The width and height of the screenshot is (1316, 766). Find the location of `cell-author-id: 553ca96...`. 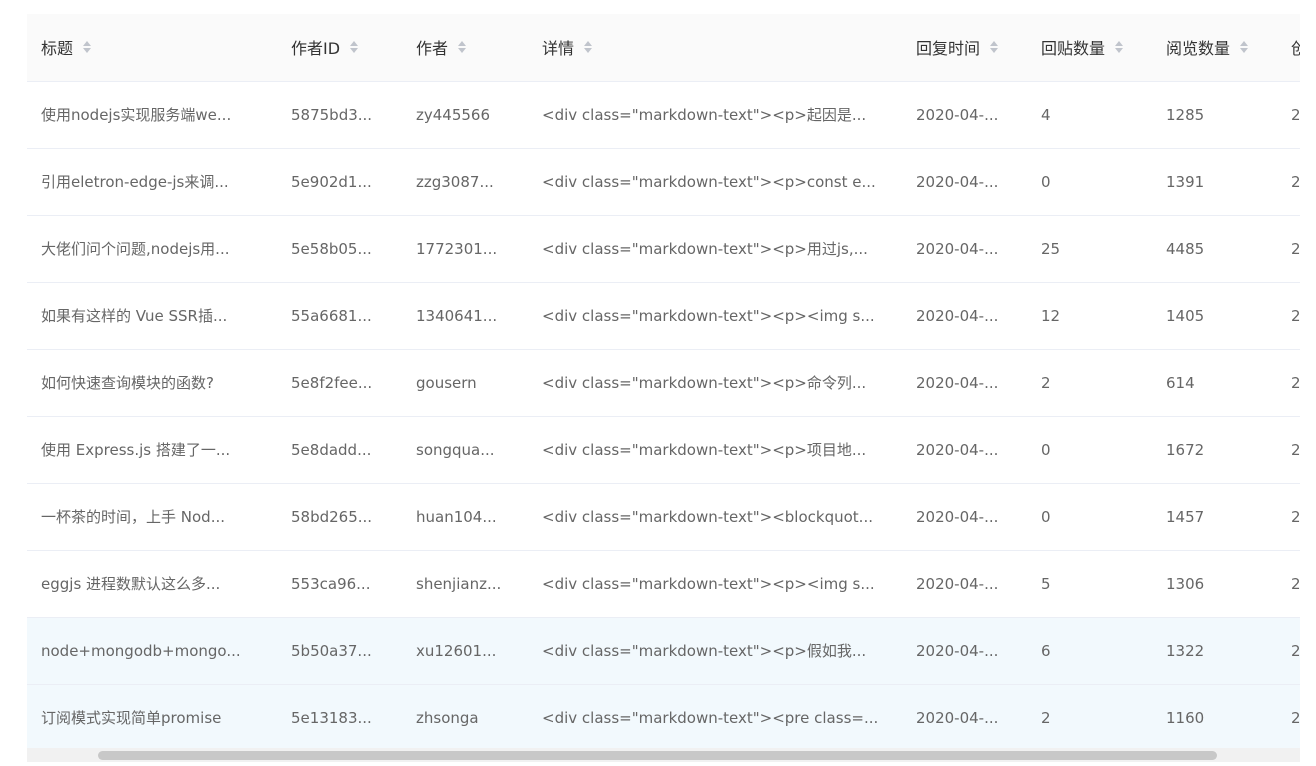

cell-author-id: 553ca96... is located at coordinates (339, 584).